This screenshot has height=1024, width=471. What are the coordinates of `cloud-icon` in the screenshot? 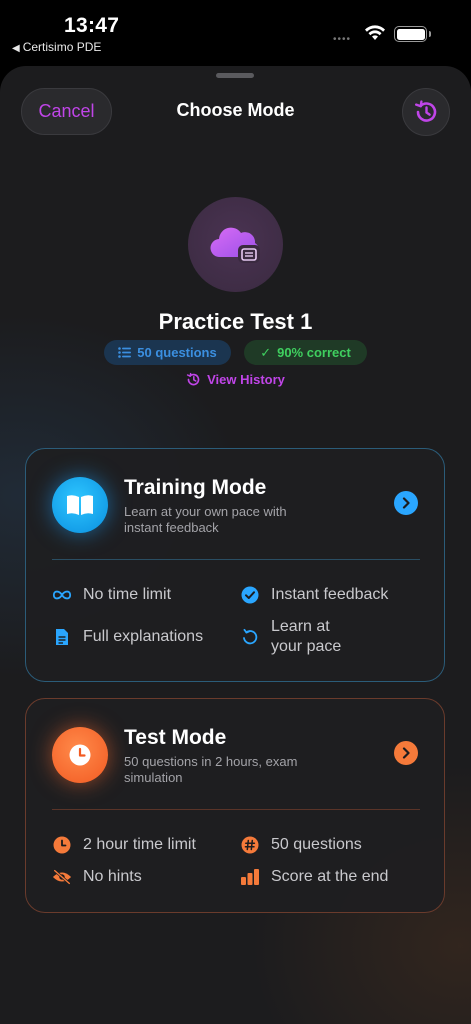 It's located at (234, 245).